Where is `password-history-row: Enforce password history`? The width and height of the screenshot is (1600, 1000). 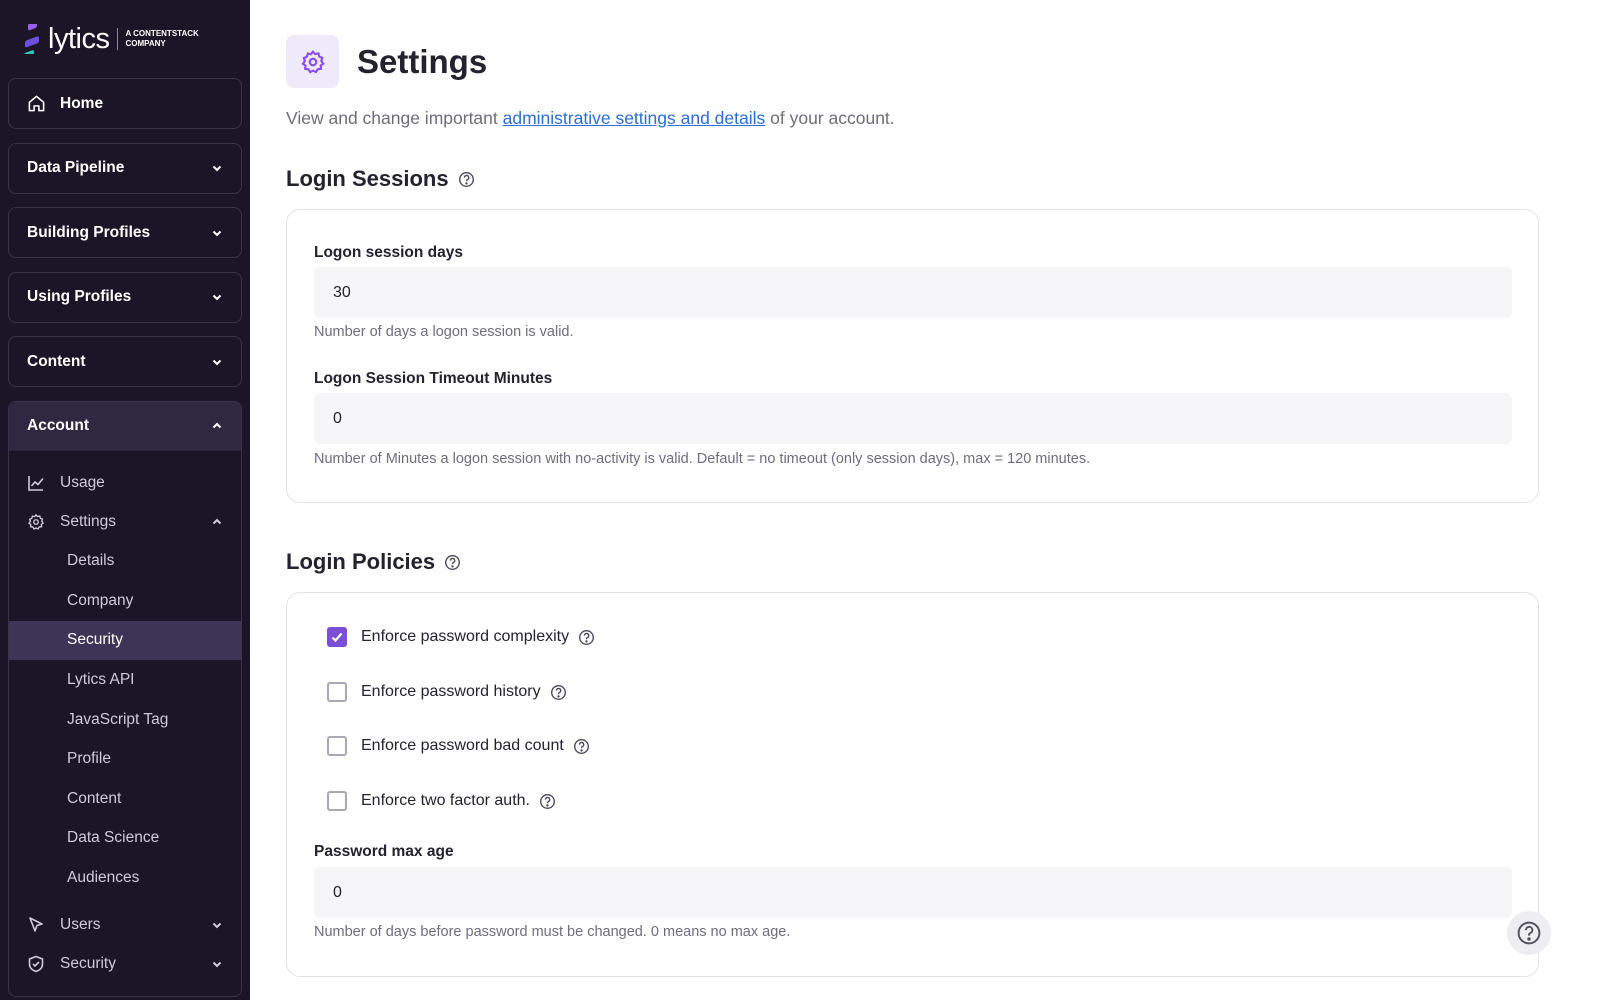
password-history-row: Enforce password history is located at coordinates (447, 692).